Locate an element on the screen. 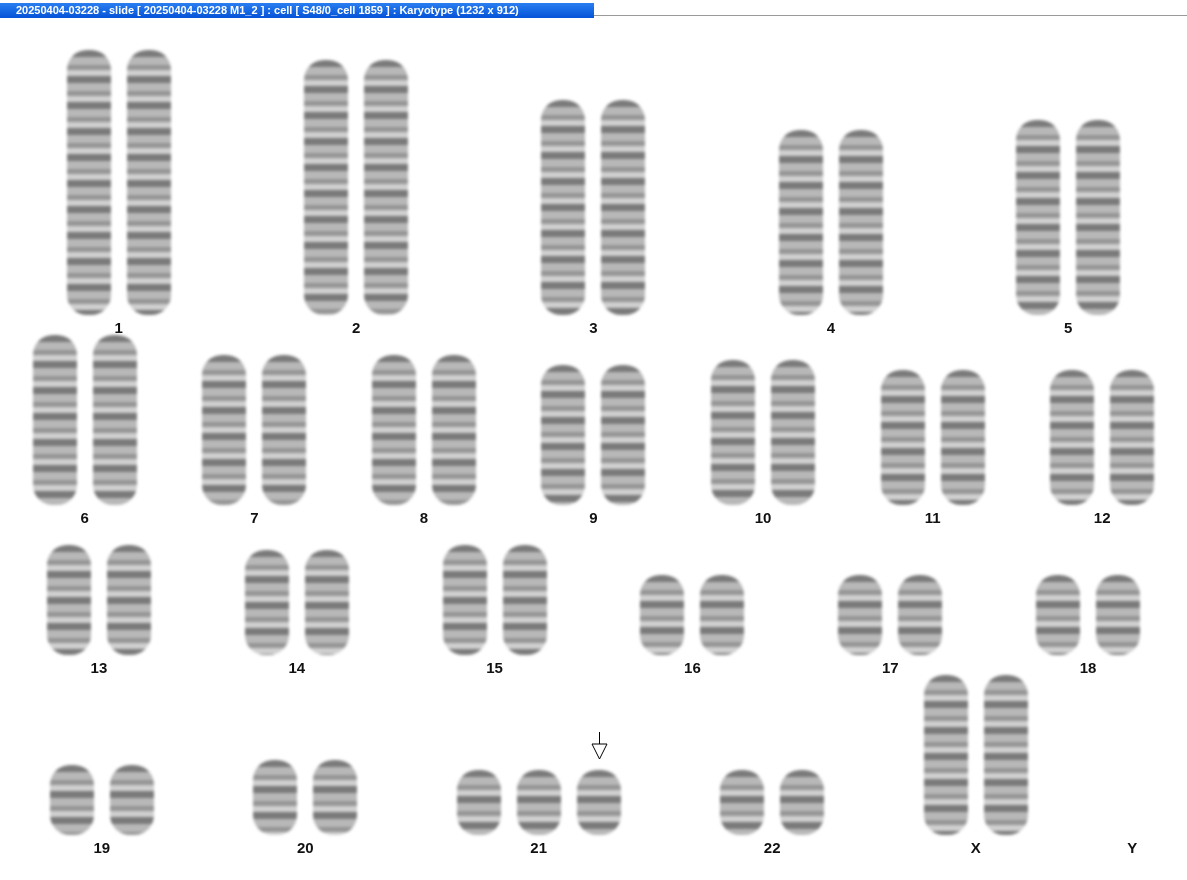 The height and width of the screenshot is (880, 1187). chromosome-label: 3 is located at coordinates (593, 327).